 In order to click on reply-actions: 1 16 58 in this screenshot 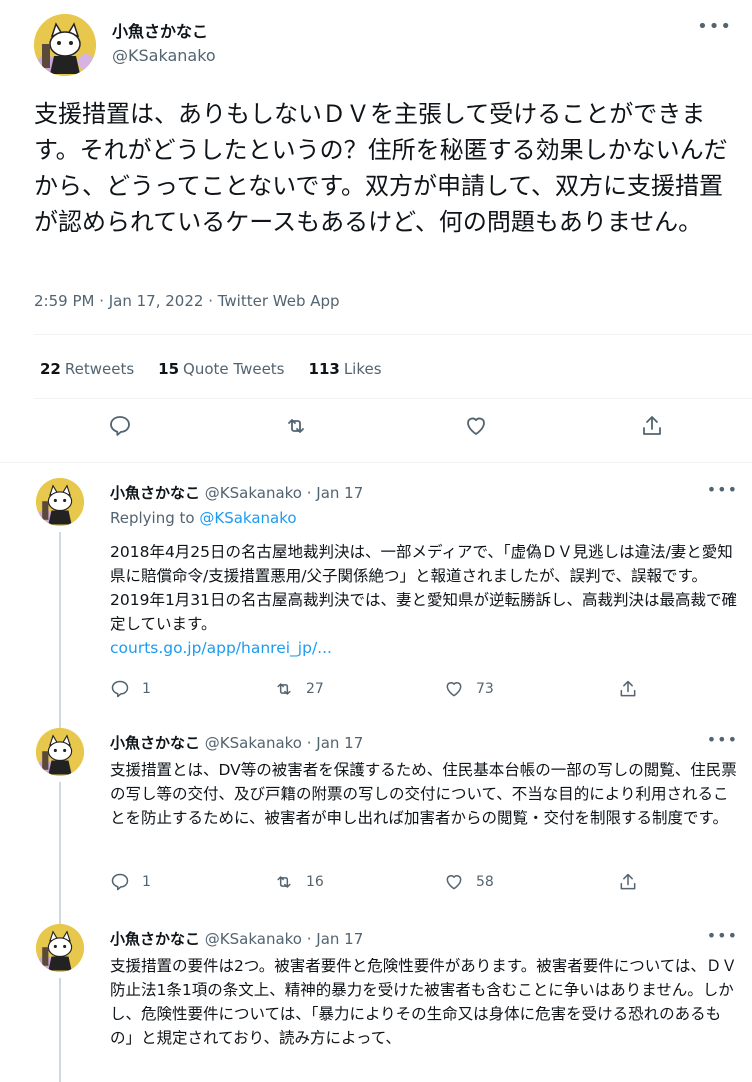, I will do `click(380, 883)`.